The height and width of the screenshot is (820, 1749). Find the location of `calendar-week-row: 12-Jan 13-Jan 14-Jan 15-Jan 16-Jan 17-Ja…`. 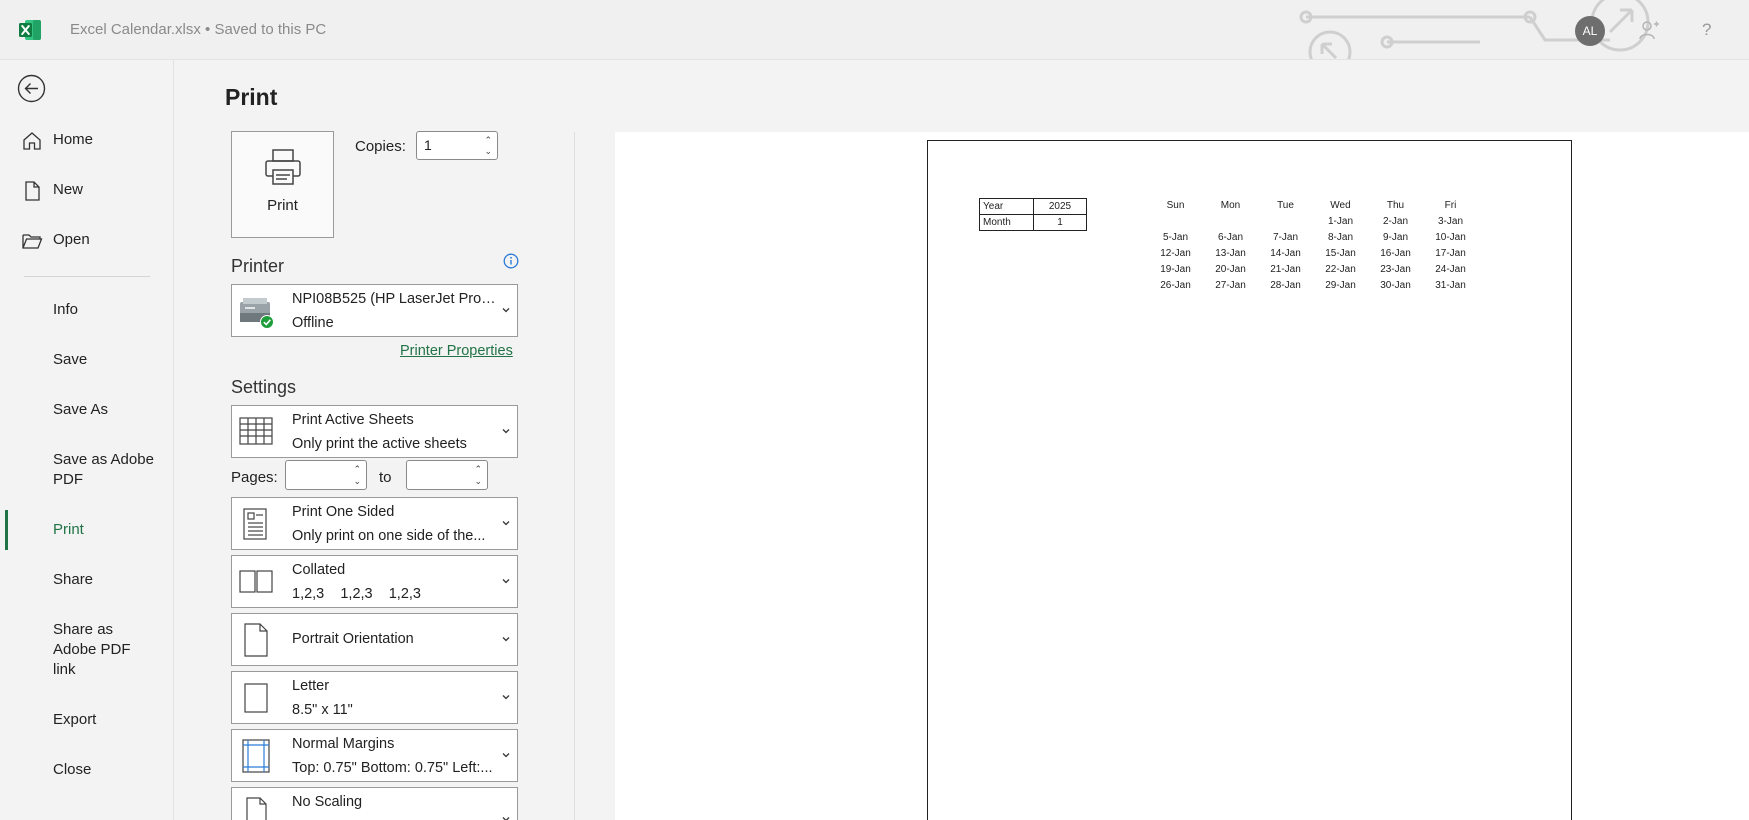

calendar-week-row: 12-Jan 13-Jan 14-Jan 15-Jan 16-Jan 17-Ja… is located at coordinates (1313, 253).